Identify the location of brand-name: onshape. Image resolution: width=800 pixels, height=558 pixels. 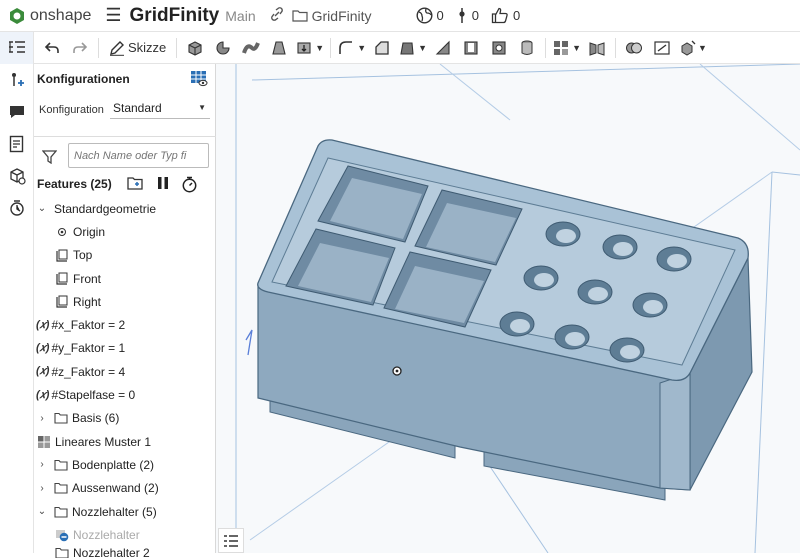
(61, 15).